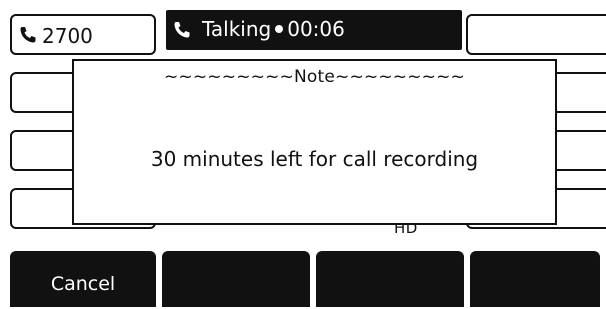 The width and height of the screenshot is (606, 309). Describe the element at coordinates (314, 159) in the screenshot. I see `dialog-message: 30 minutes left for call recording` at that location.